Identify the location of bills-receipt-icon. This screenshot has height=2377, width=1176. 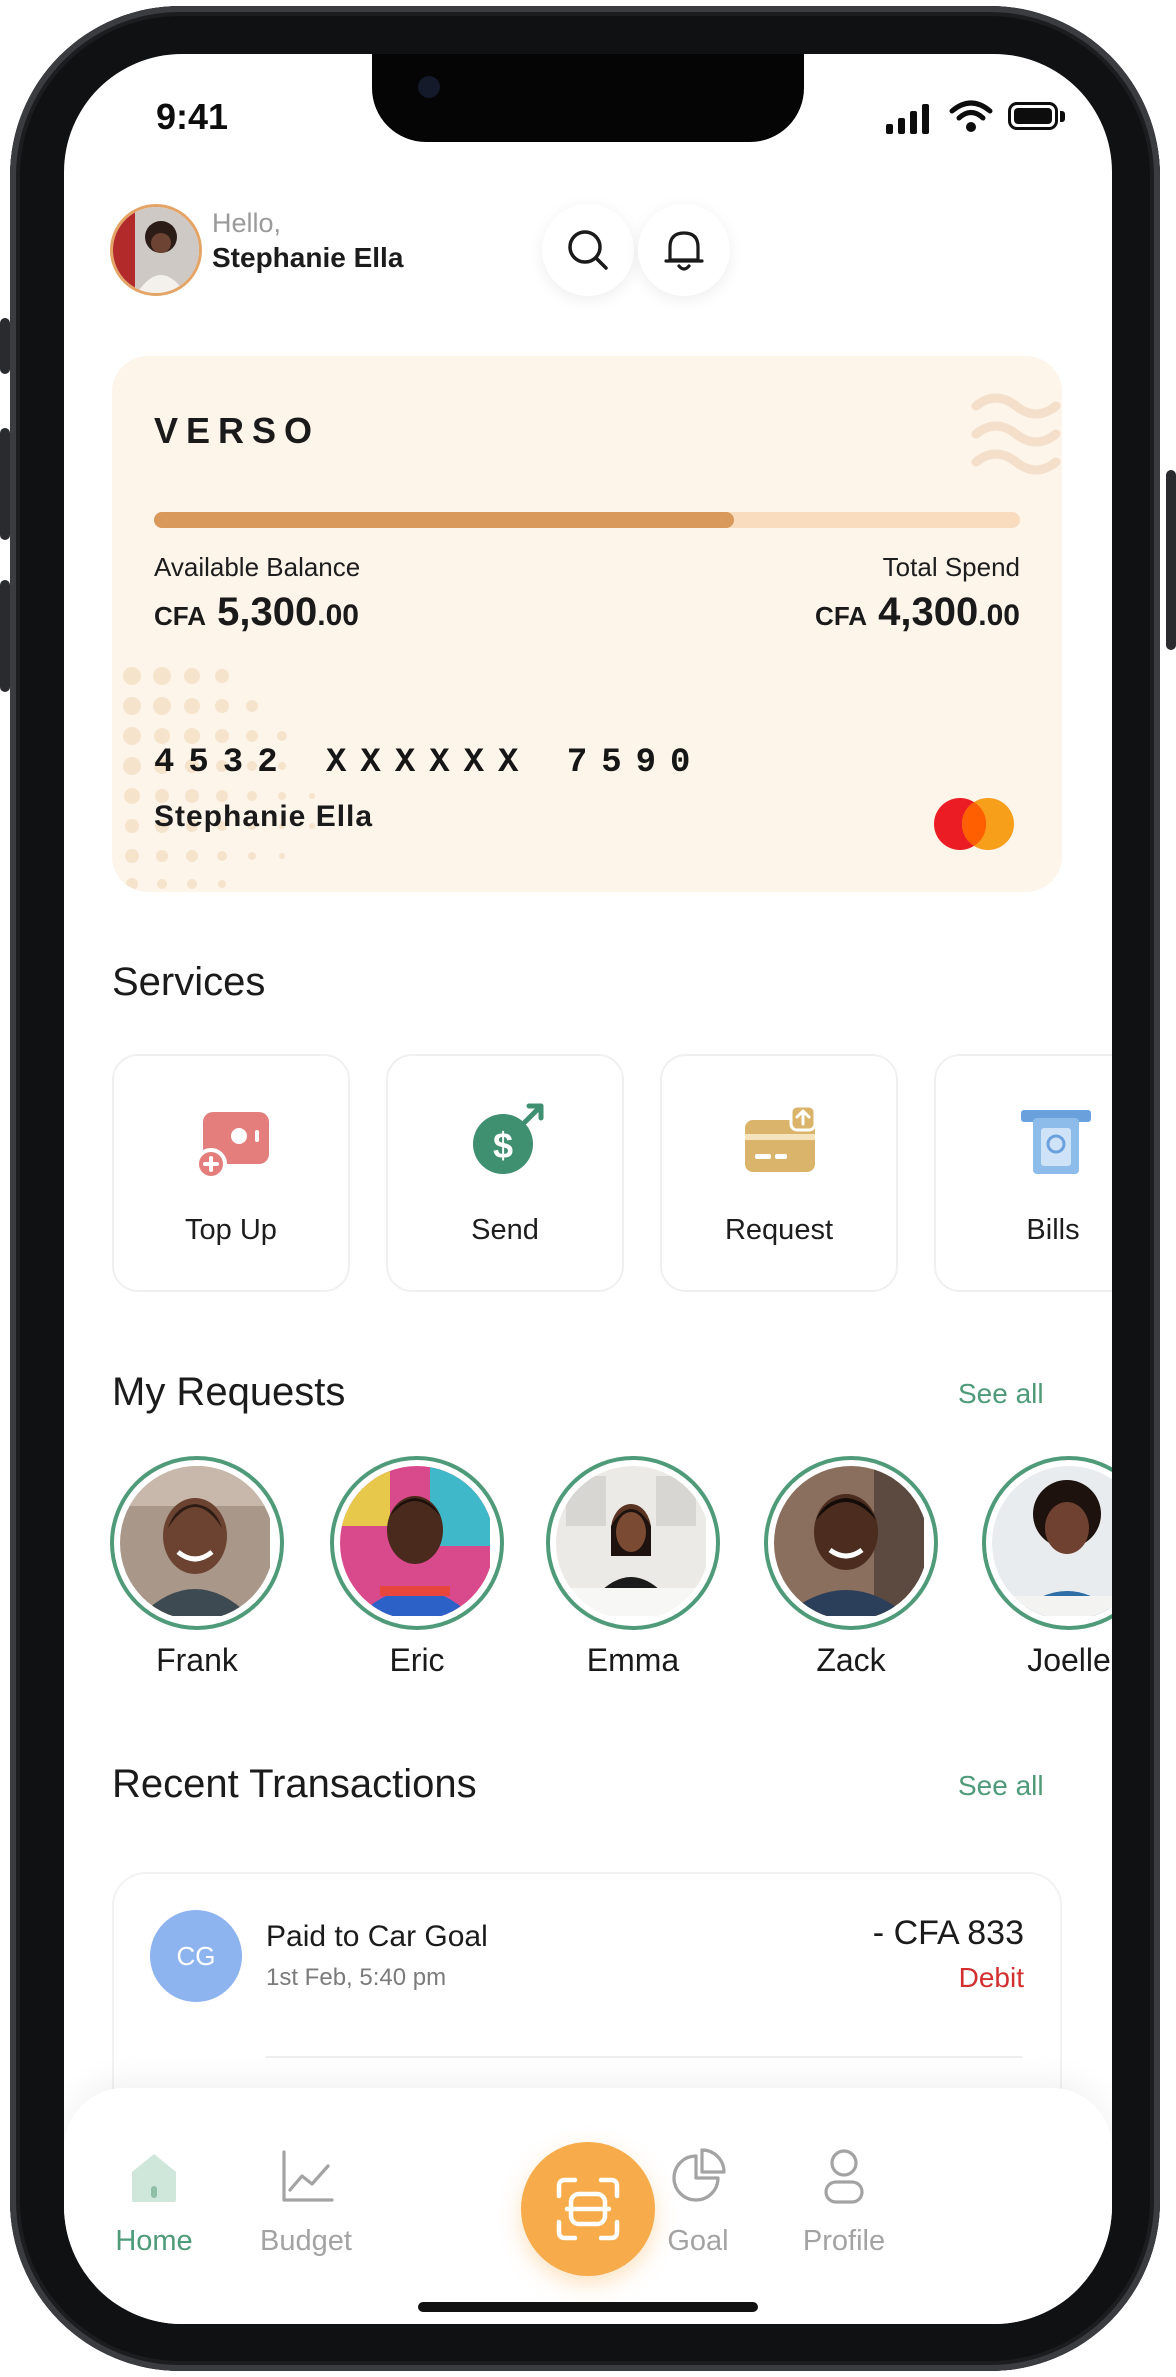
(1056, 1142).